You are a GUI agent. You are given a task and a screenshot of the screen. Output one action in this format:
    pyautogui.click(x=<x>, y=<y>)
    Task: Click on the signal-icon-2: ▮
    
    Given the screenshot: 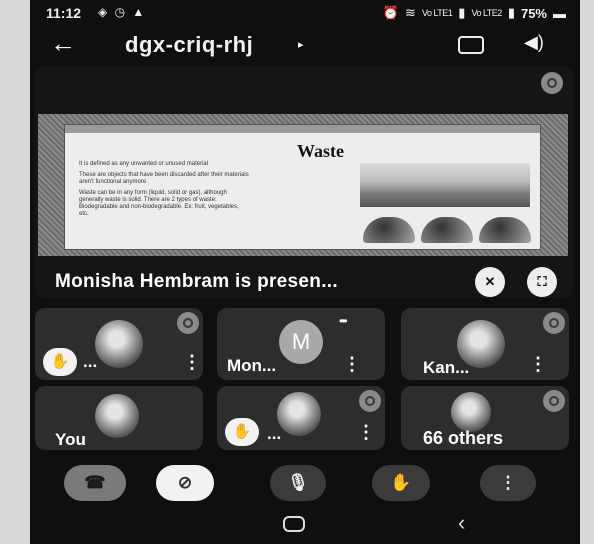 What is the action you would take?
    pyautogui.click(x=511, y=12)
    